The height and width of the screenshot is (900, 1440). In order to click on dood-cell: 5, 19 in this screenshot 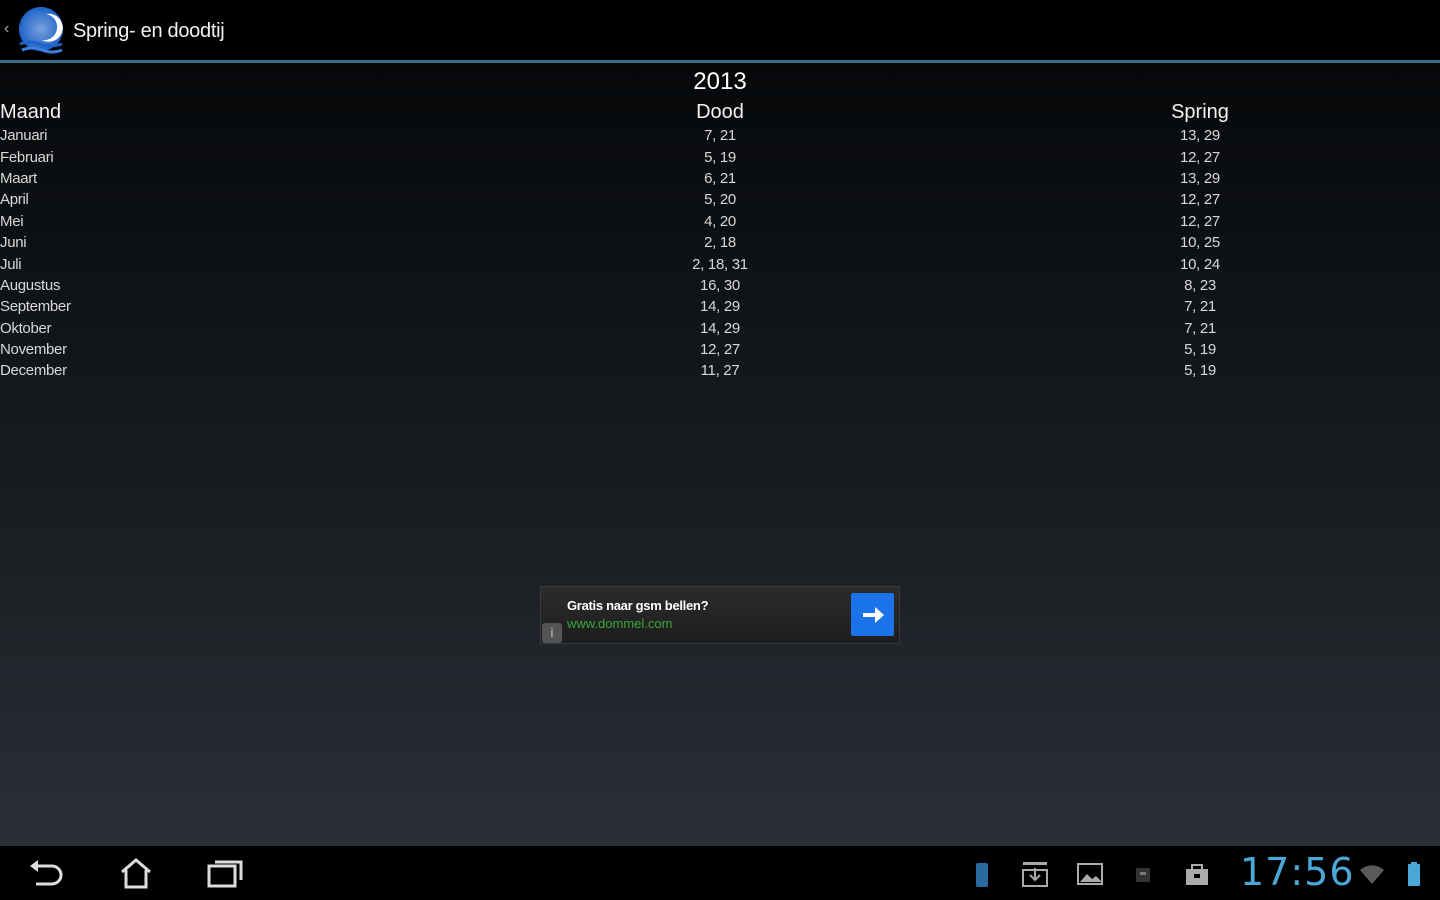, I will do `click(720, 157)`.